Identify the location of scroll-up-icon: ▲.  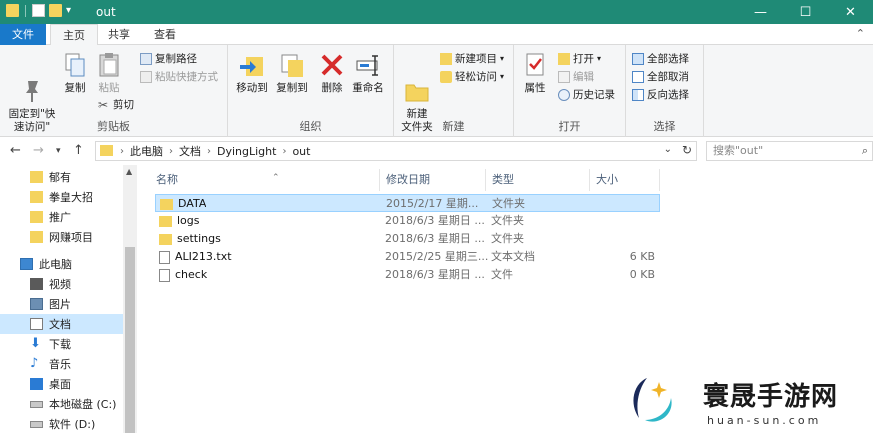
(129, 171).